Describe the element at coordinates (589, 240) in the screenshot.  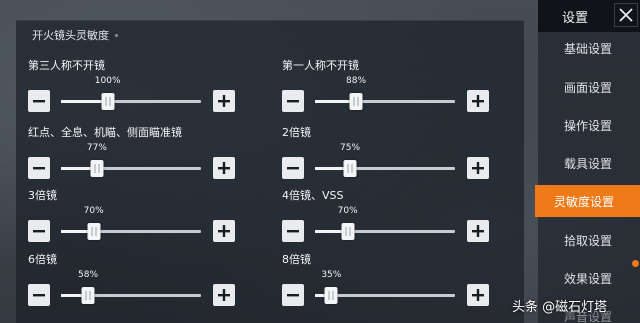
I see `sidebar-item-pickup: 拾取设置` at that location.